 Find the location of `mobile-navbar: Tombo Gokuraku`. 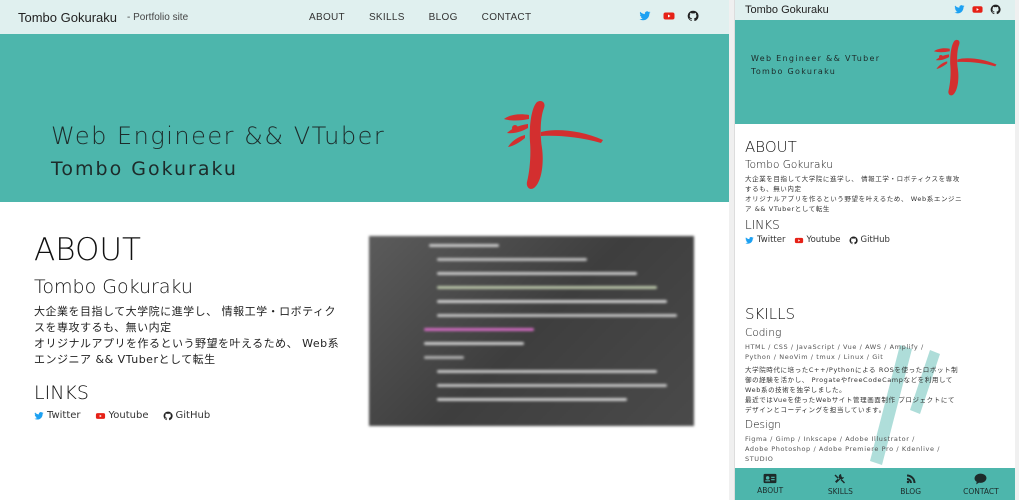

mobile-navbar: Tombo Gokuraku is located at coordinates (875, 10).